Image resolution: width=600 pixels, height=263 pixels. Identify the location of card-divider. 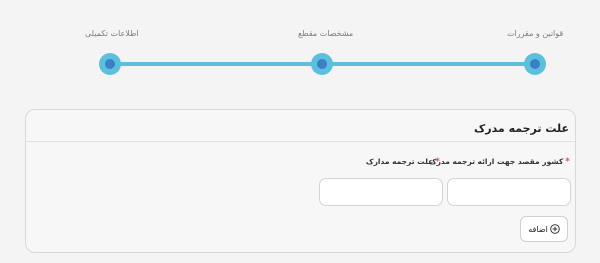
(300, 141).